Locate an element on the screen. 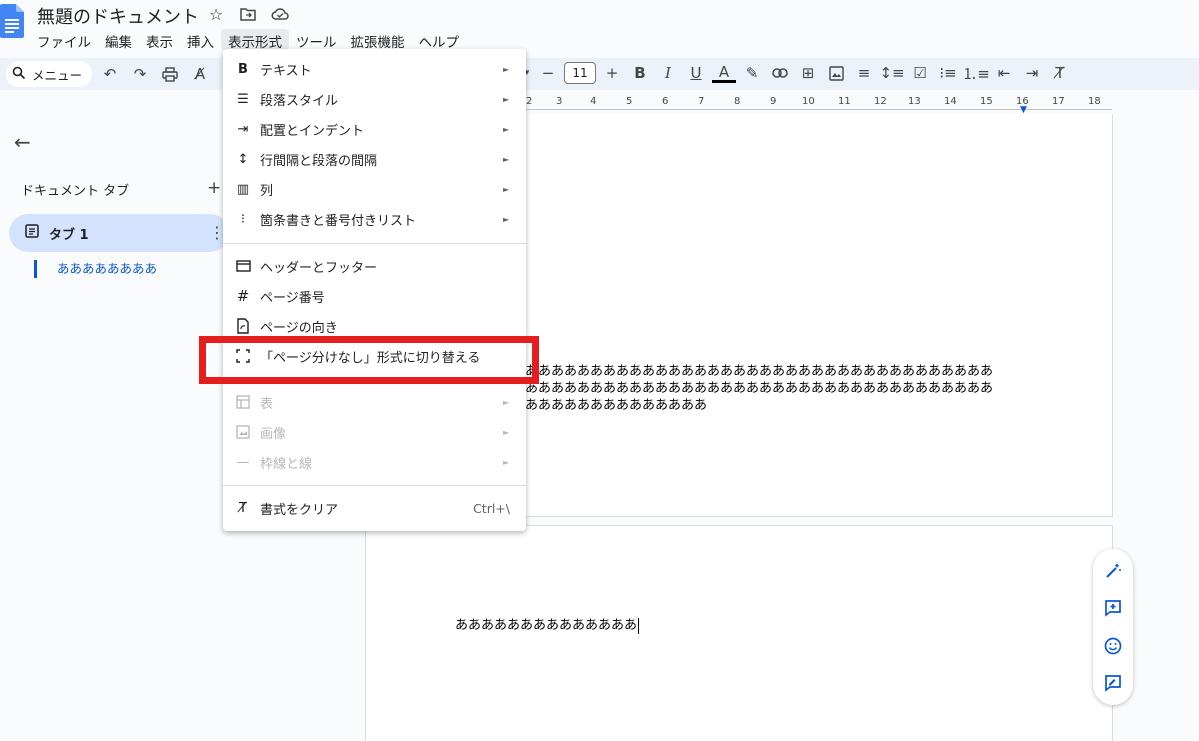 The height and width of the screenshot is (741, 1199). menu-insert: 挿入 is located at coordinates (200, 40).